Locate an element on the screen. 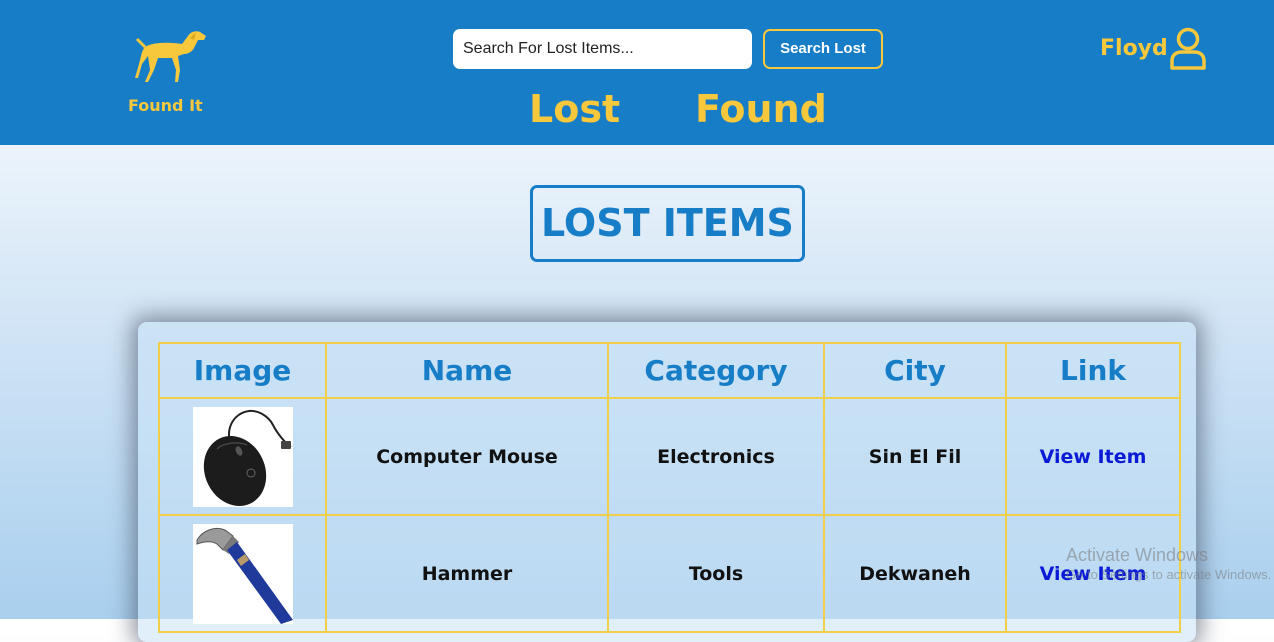  item-name: Hammer is located at coordinates (467, 573).